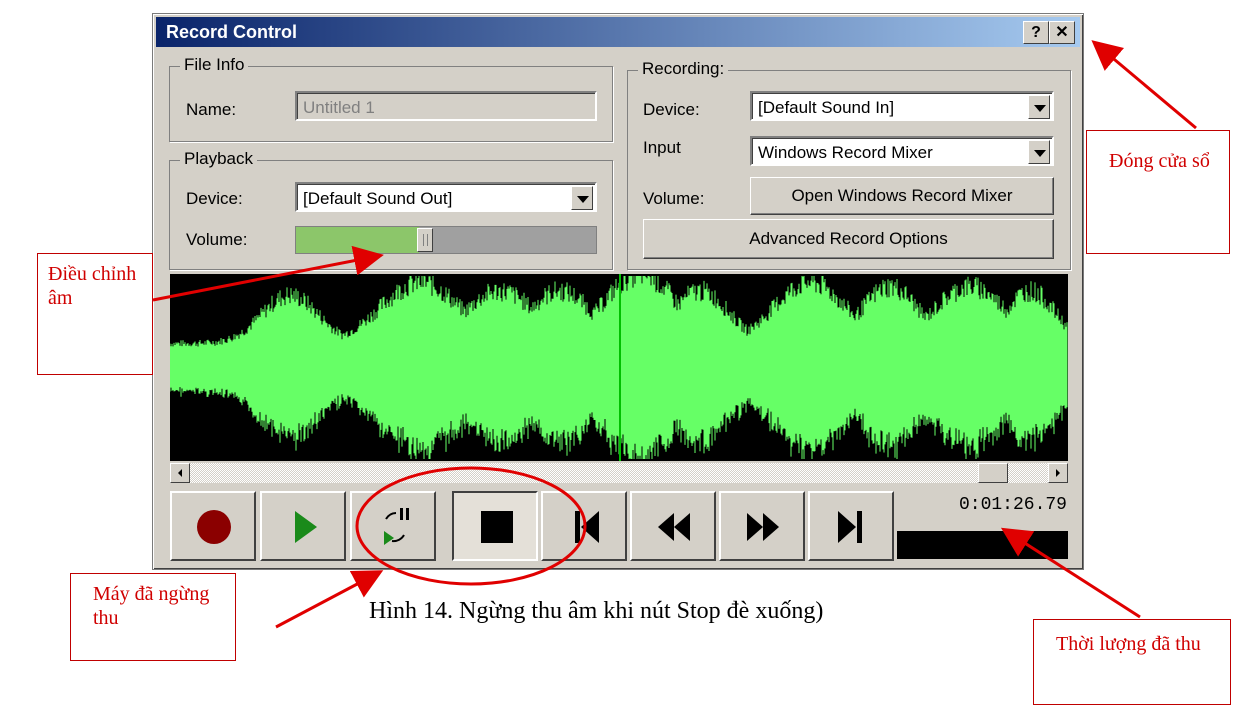 The image size is (1242, 709). Describe the element at coordinates (587, 527) in the screenshot. I see `skip-back-icon` at that location.